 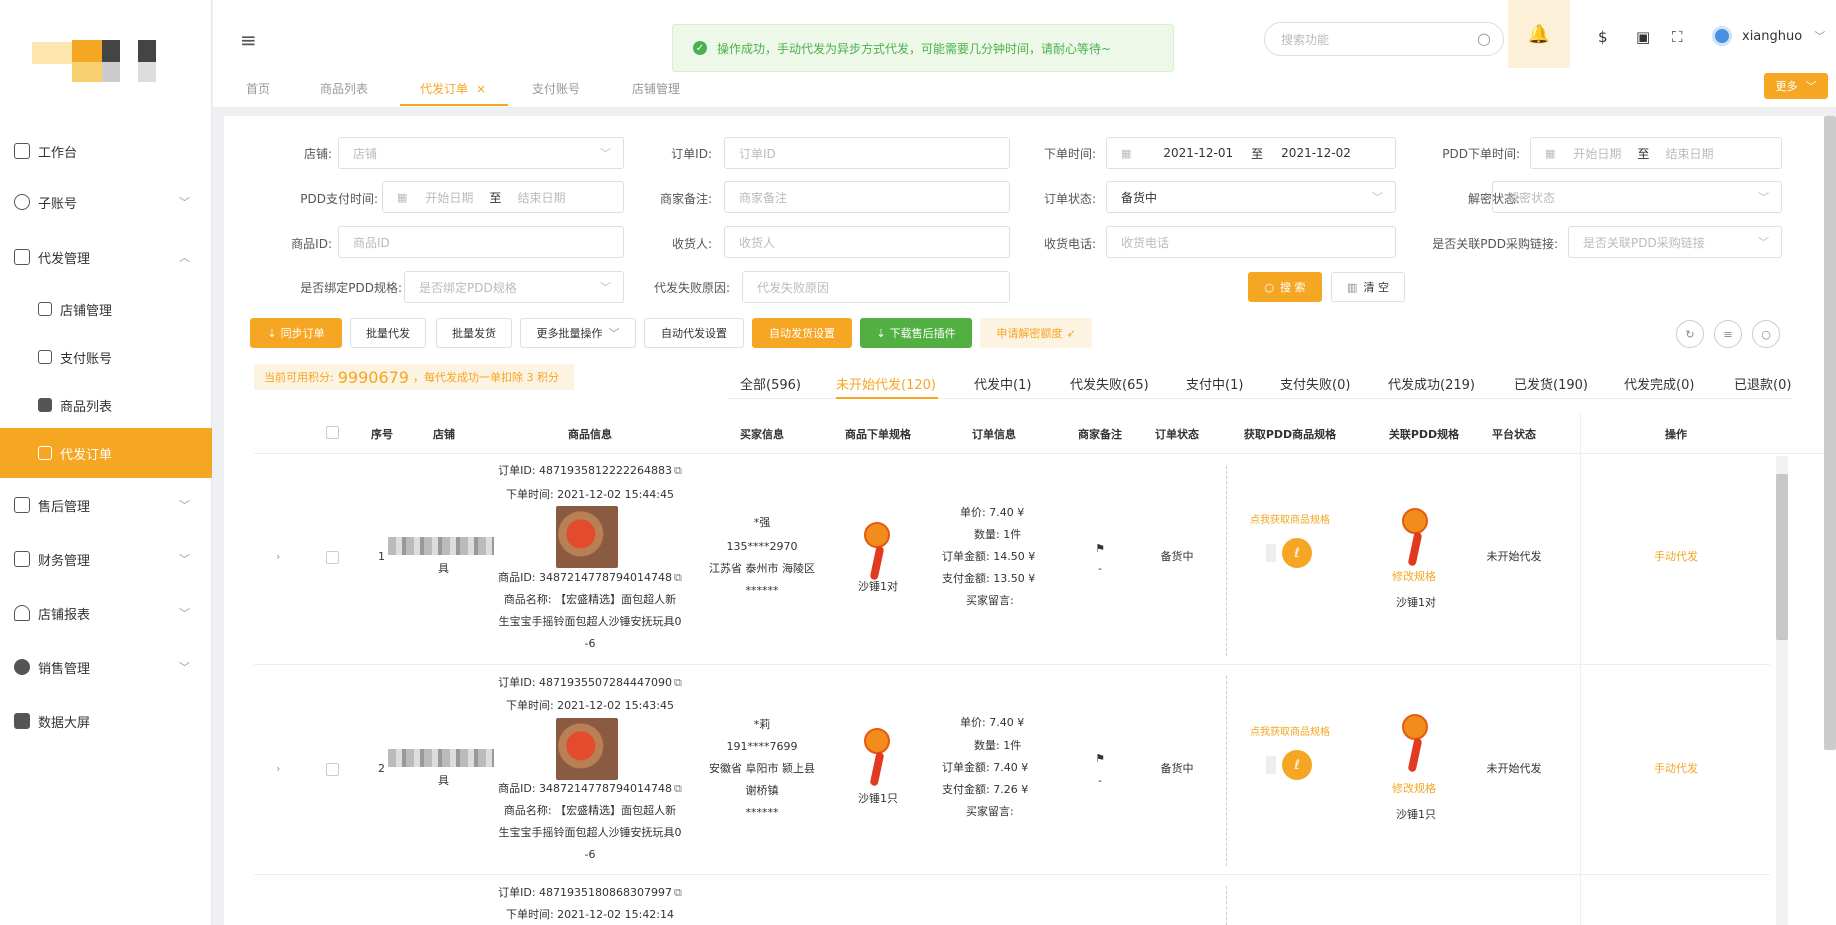 What do you see at coordinates (474, 333) in the screenshot?
I see `batch-ship-button: 批量发货` at bounding box center [474, 333].